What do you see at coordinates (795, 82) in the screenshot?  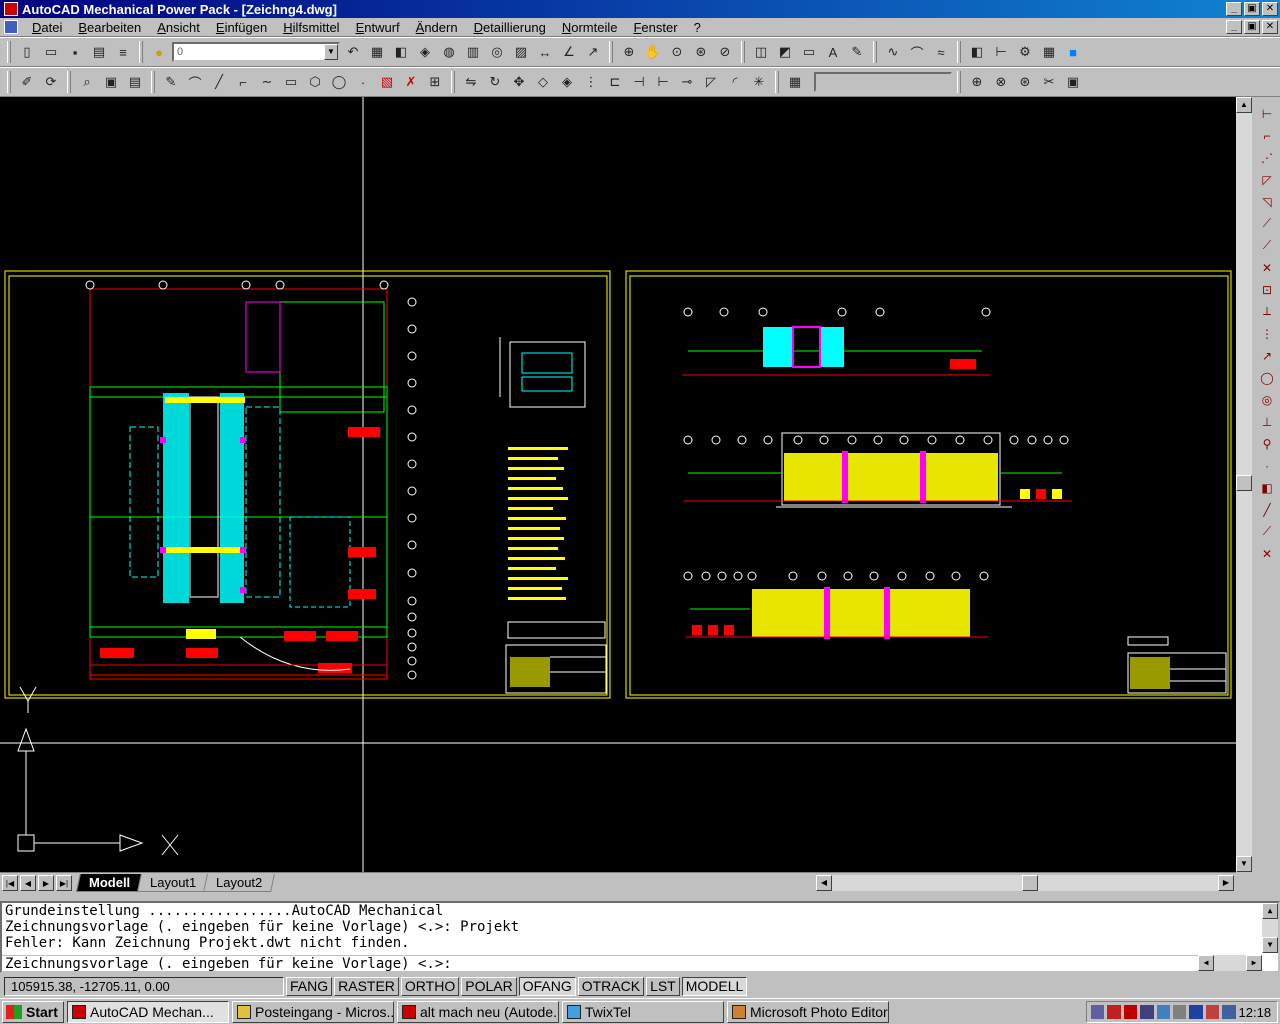 I see `properties-match-icon: ▦` at bounding box center [795, 82].